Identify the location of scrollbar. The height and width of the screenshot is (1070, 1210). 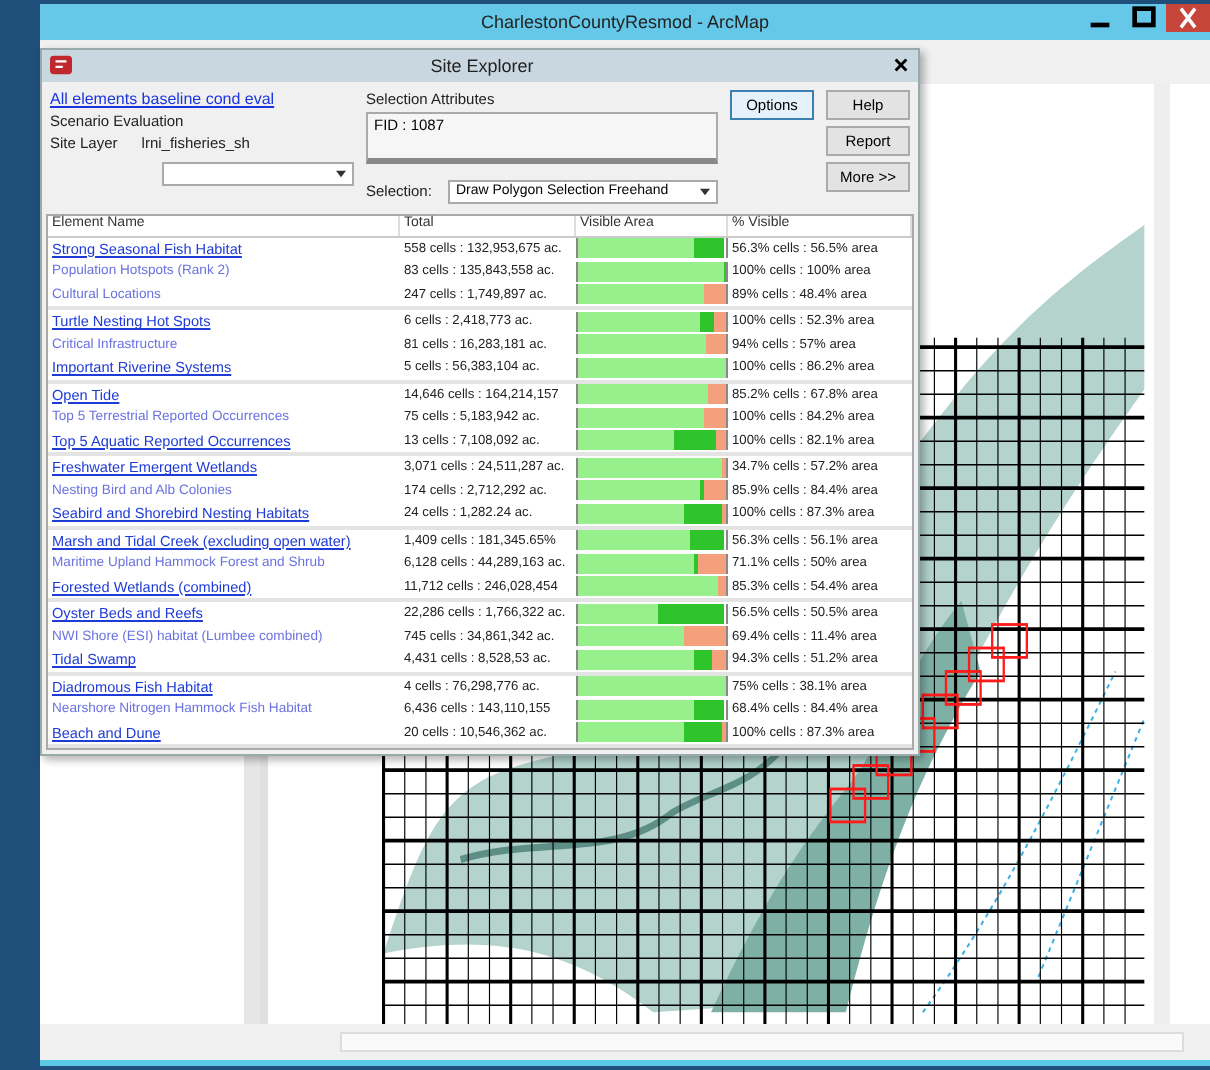
(762, 1042).